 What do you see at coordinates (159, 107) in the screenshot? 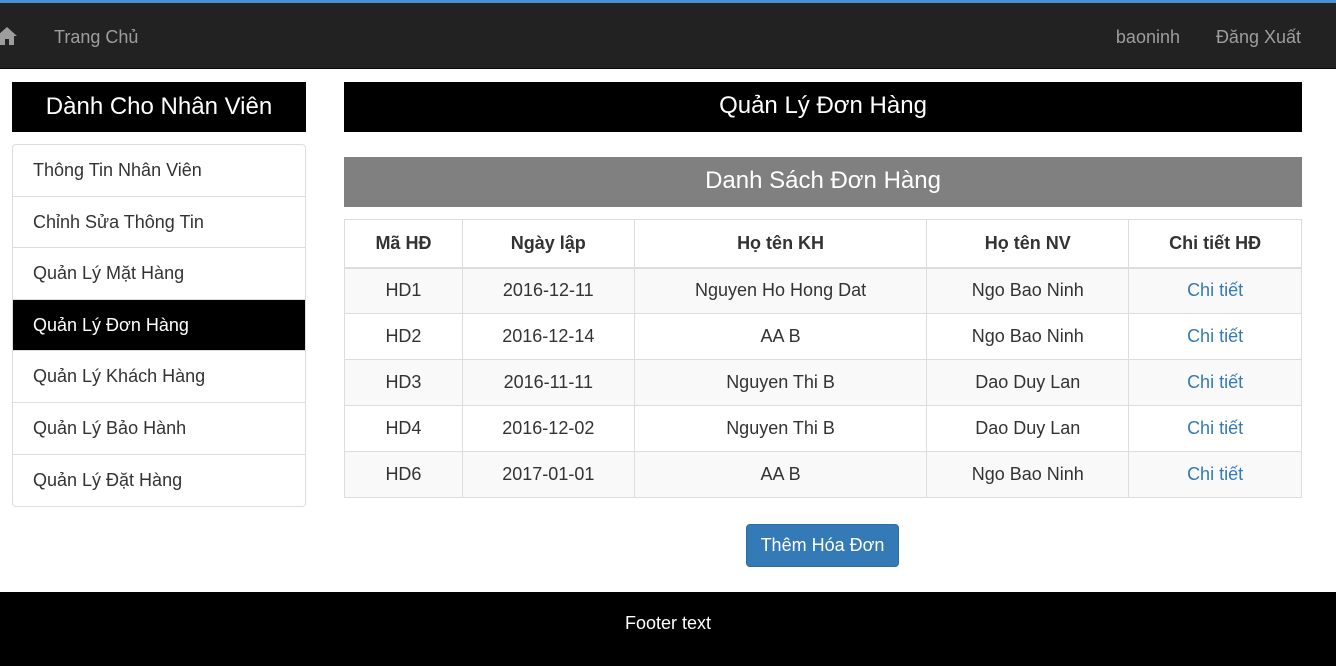
I see `sidebar-title: Dành Cho Nhân Viên` at bounding box center [159, 107].